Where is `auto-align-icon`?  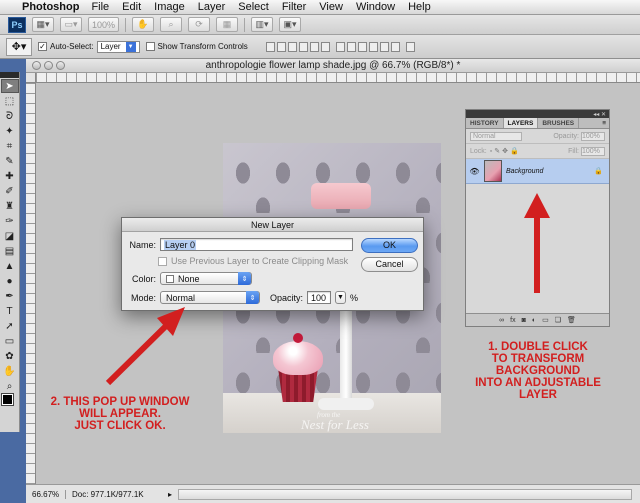
auto-align-icon is located at coordinates (410, 46).